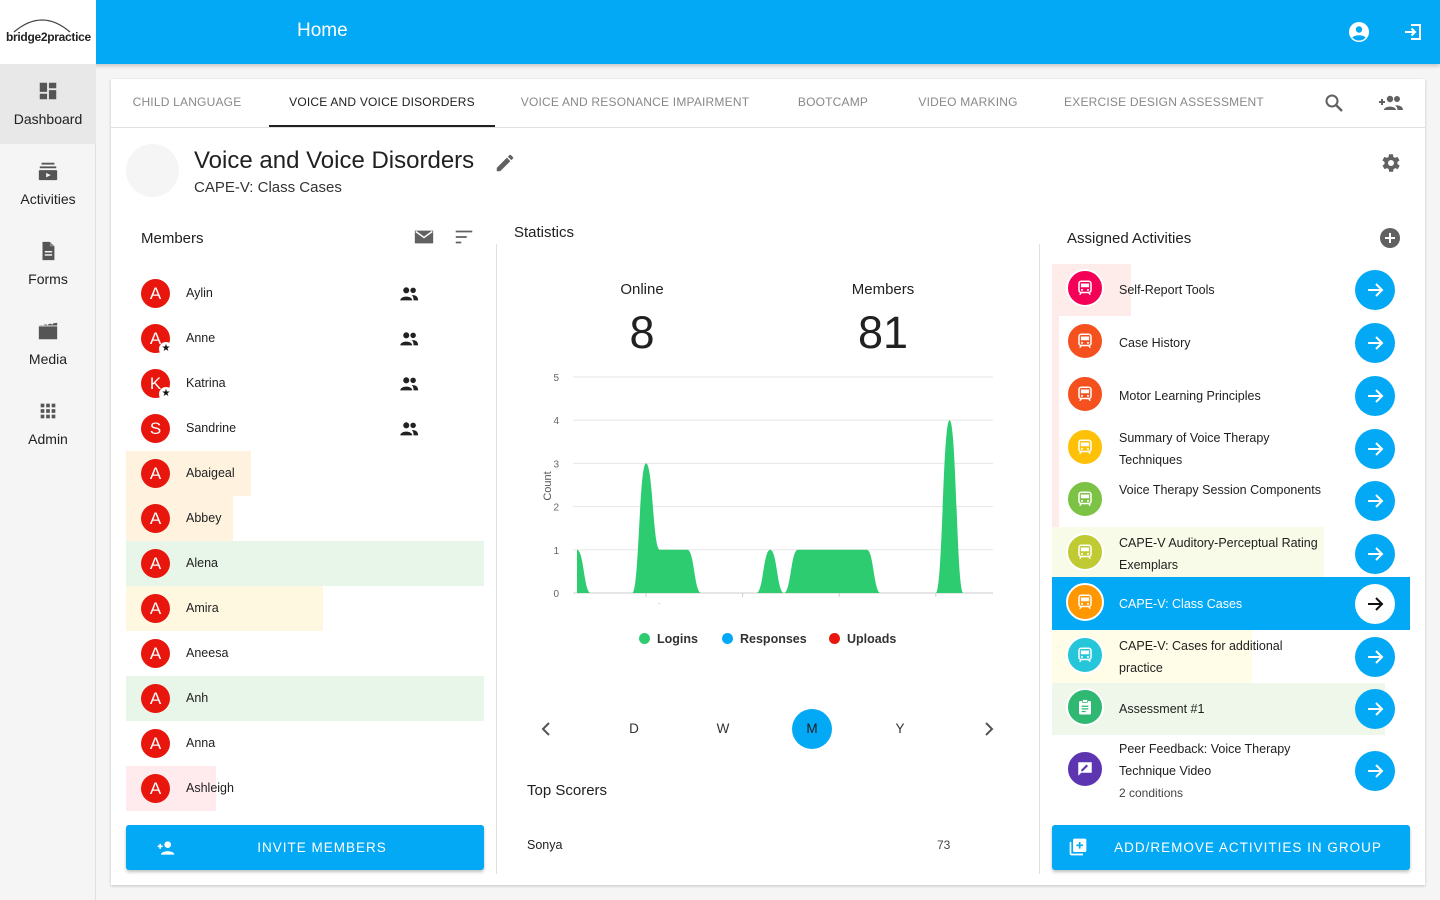 Image resolution: width=1440 pixels, height=900 pixels. I want to click on activity-conditions: 2 conditions, so click(1151, 793).